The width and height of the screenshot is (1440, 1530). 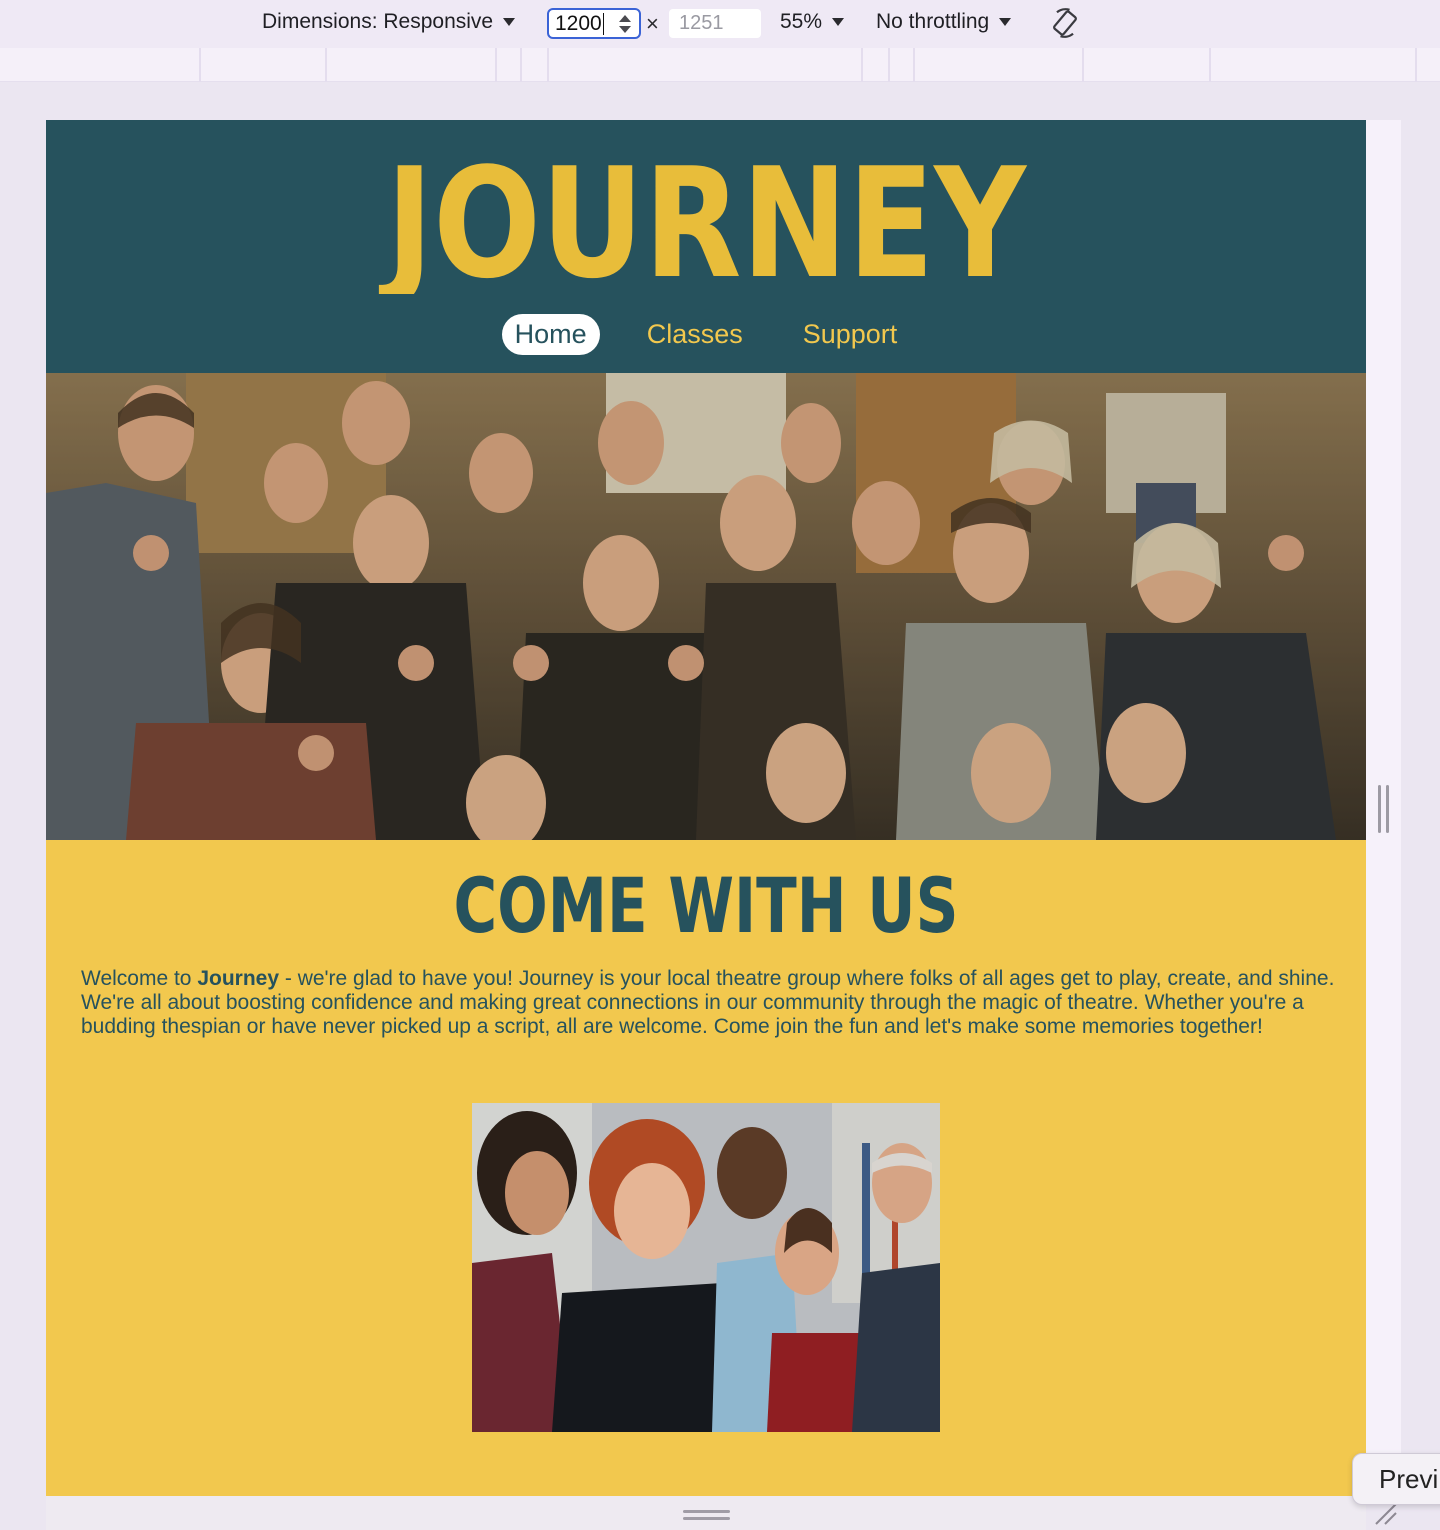 I want to click on svg-text: COME WITH US, so click(x=706, y=901).